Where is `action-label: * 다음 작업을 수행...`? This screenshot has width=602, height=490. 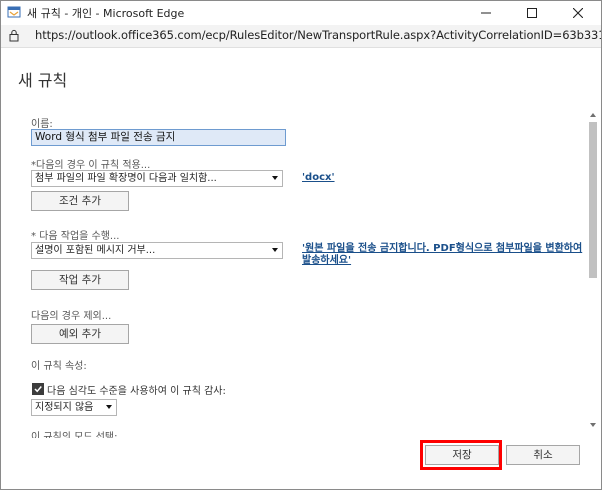 action-label: * 다음 작업을 수행... is located at coordinates (75, 236).